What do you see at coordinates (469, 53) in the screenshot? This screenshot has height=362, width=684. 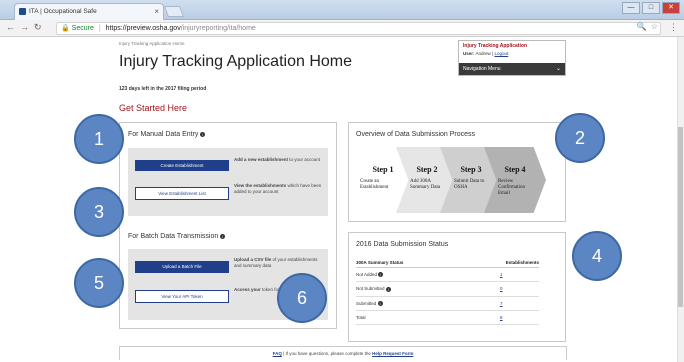 I see `user-label: User:` at bounding box center [469, 53].